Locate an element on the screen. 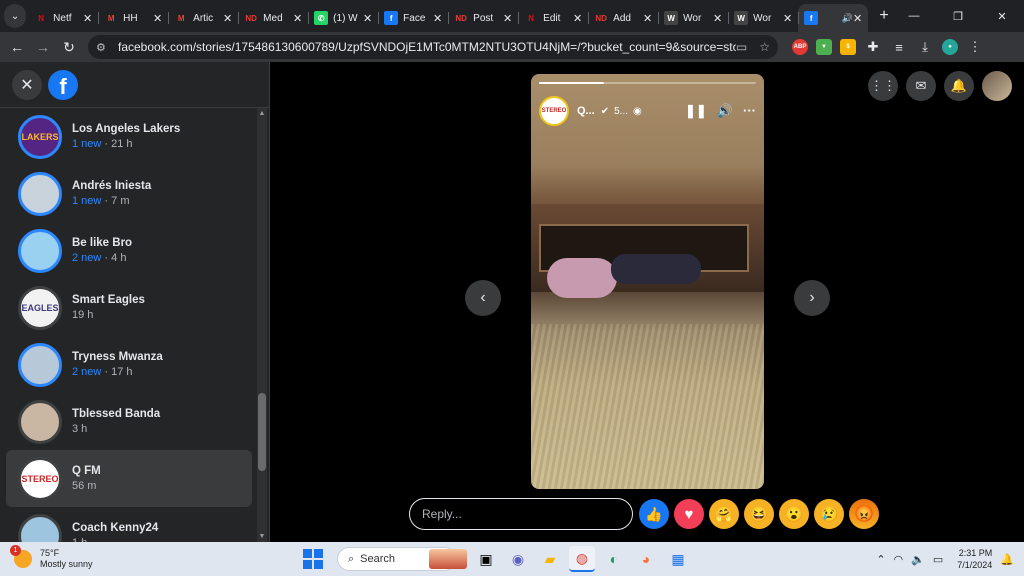 The width and height of the screenshot is (1024, 576). browser-tab: ND Add ✕ is located at coordinates (623, 18).